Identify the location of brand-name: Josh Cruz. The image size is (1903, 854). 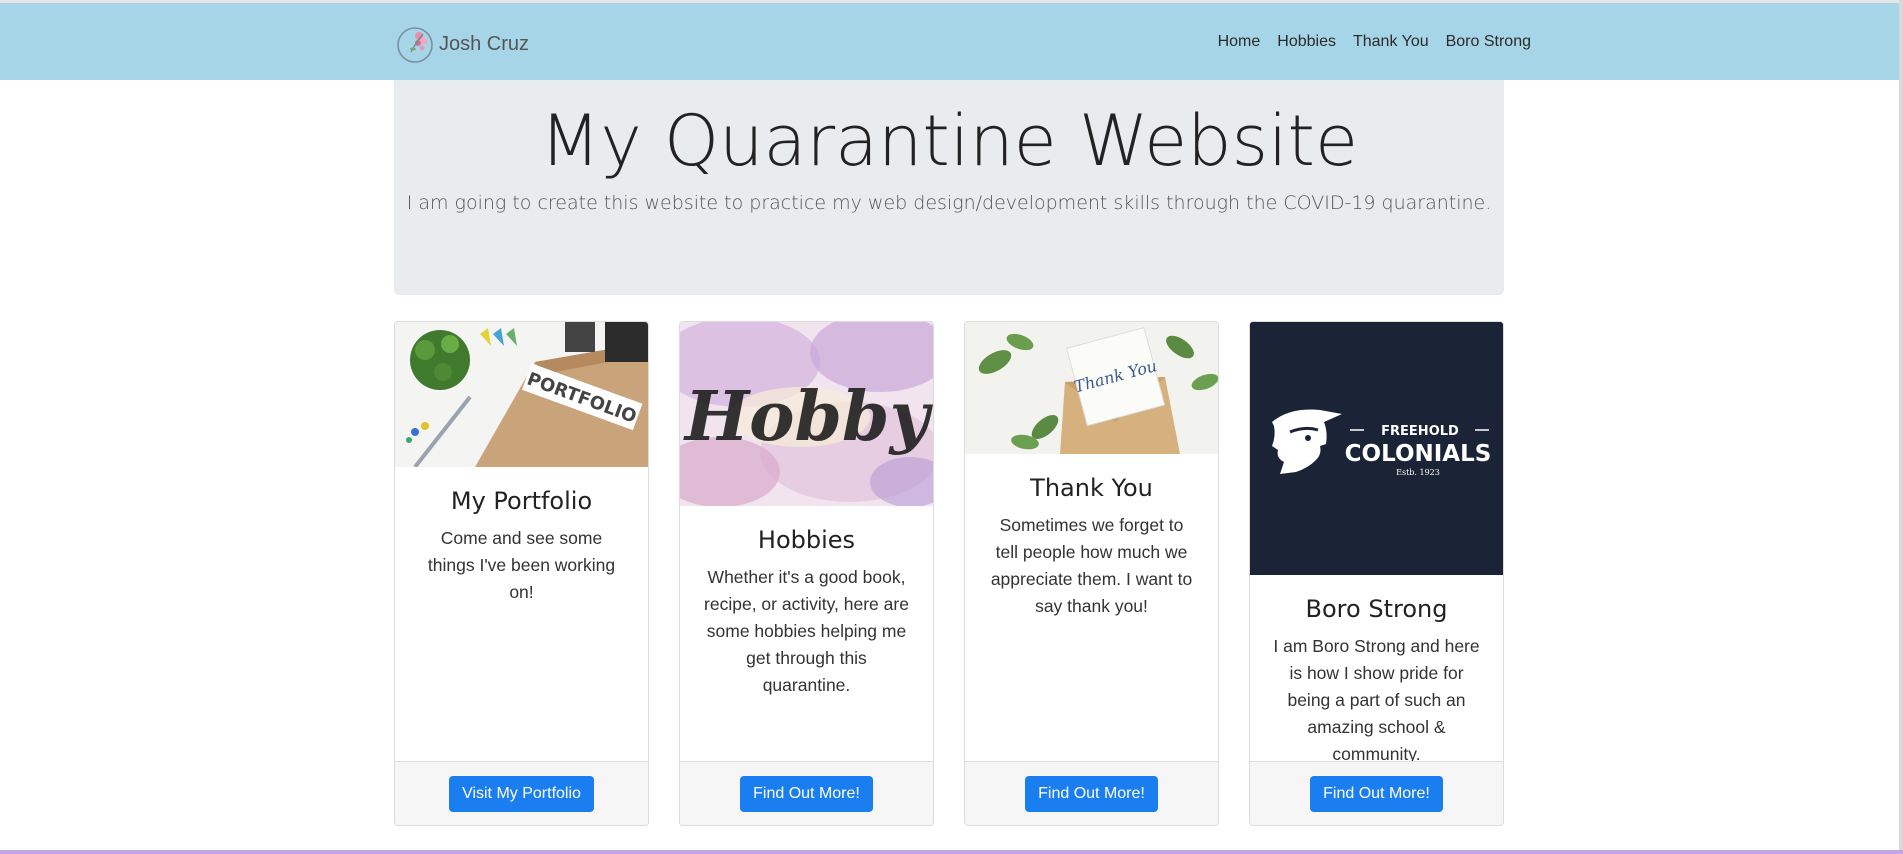
(484, 43).